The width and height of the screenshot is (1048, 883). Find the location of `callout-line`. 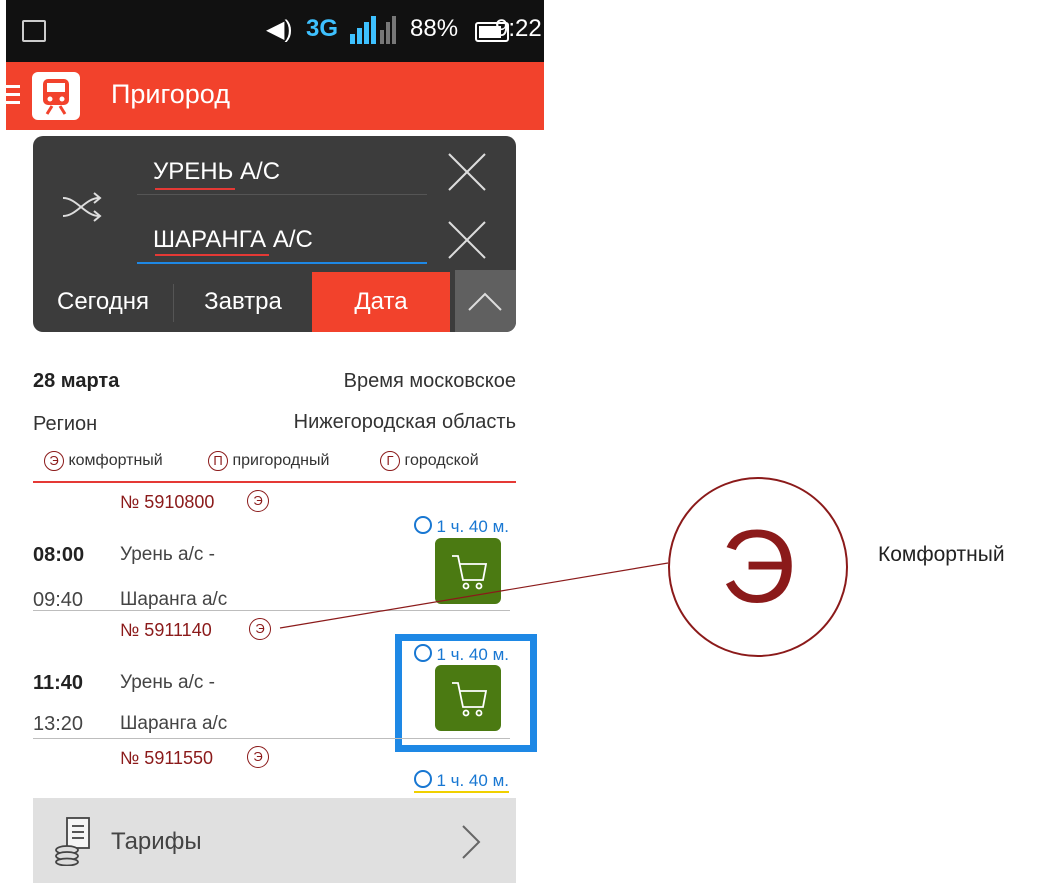

callout-line is located at coordinates (474, 595).